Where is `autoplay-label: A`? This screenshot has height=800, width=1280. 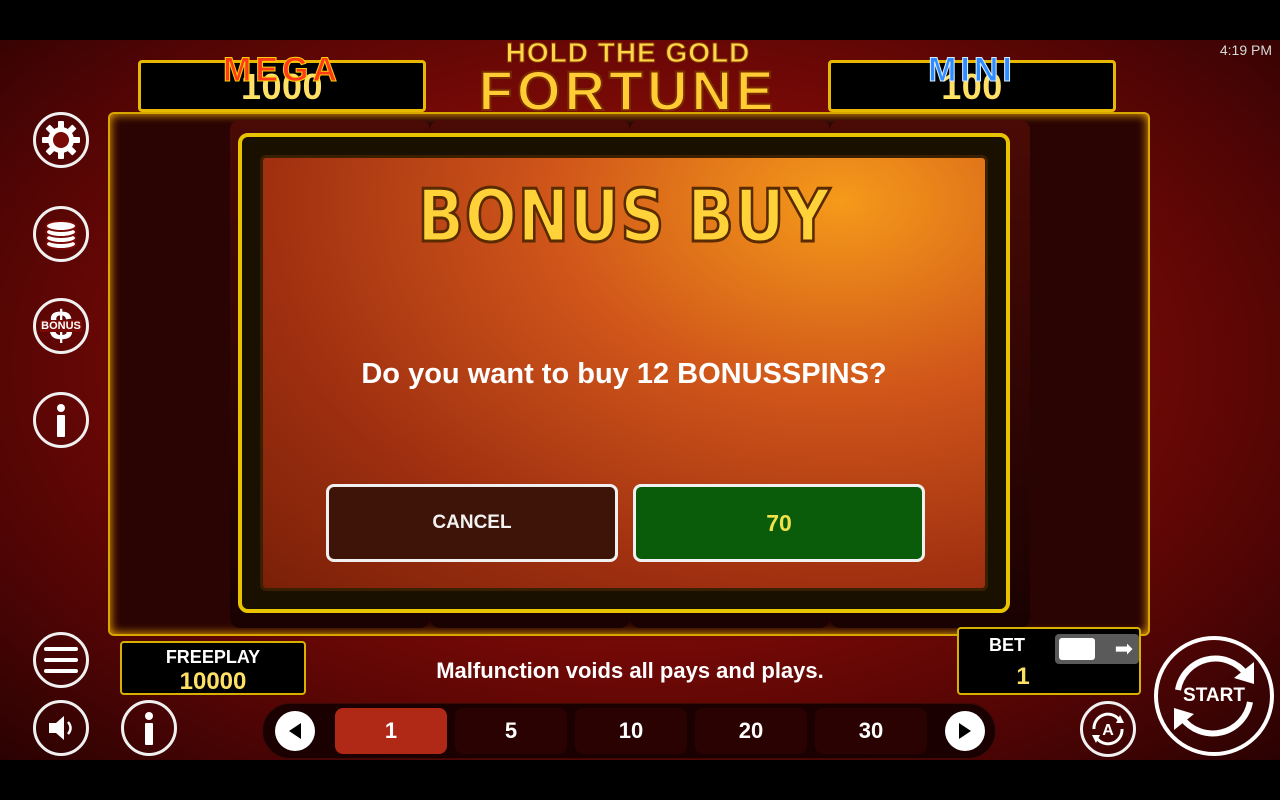
autoplay-label: A is located at coordinates (1108, 730).